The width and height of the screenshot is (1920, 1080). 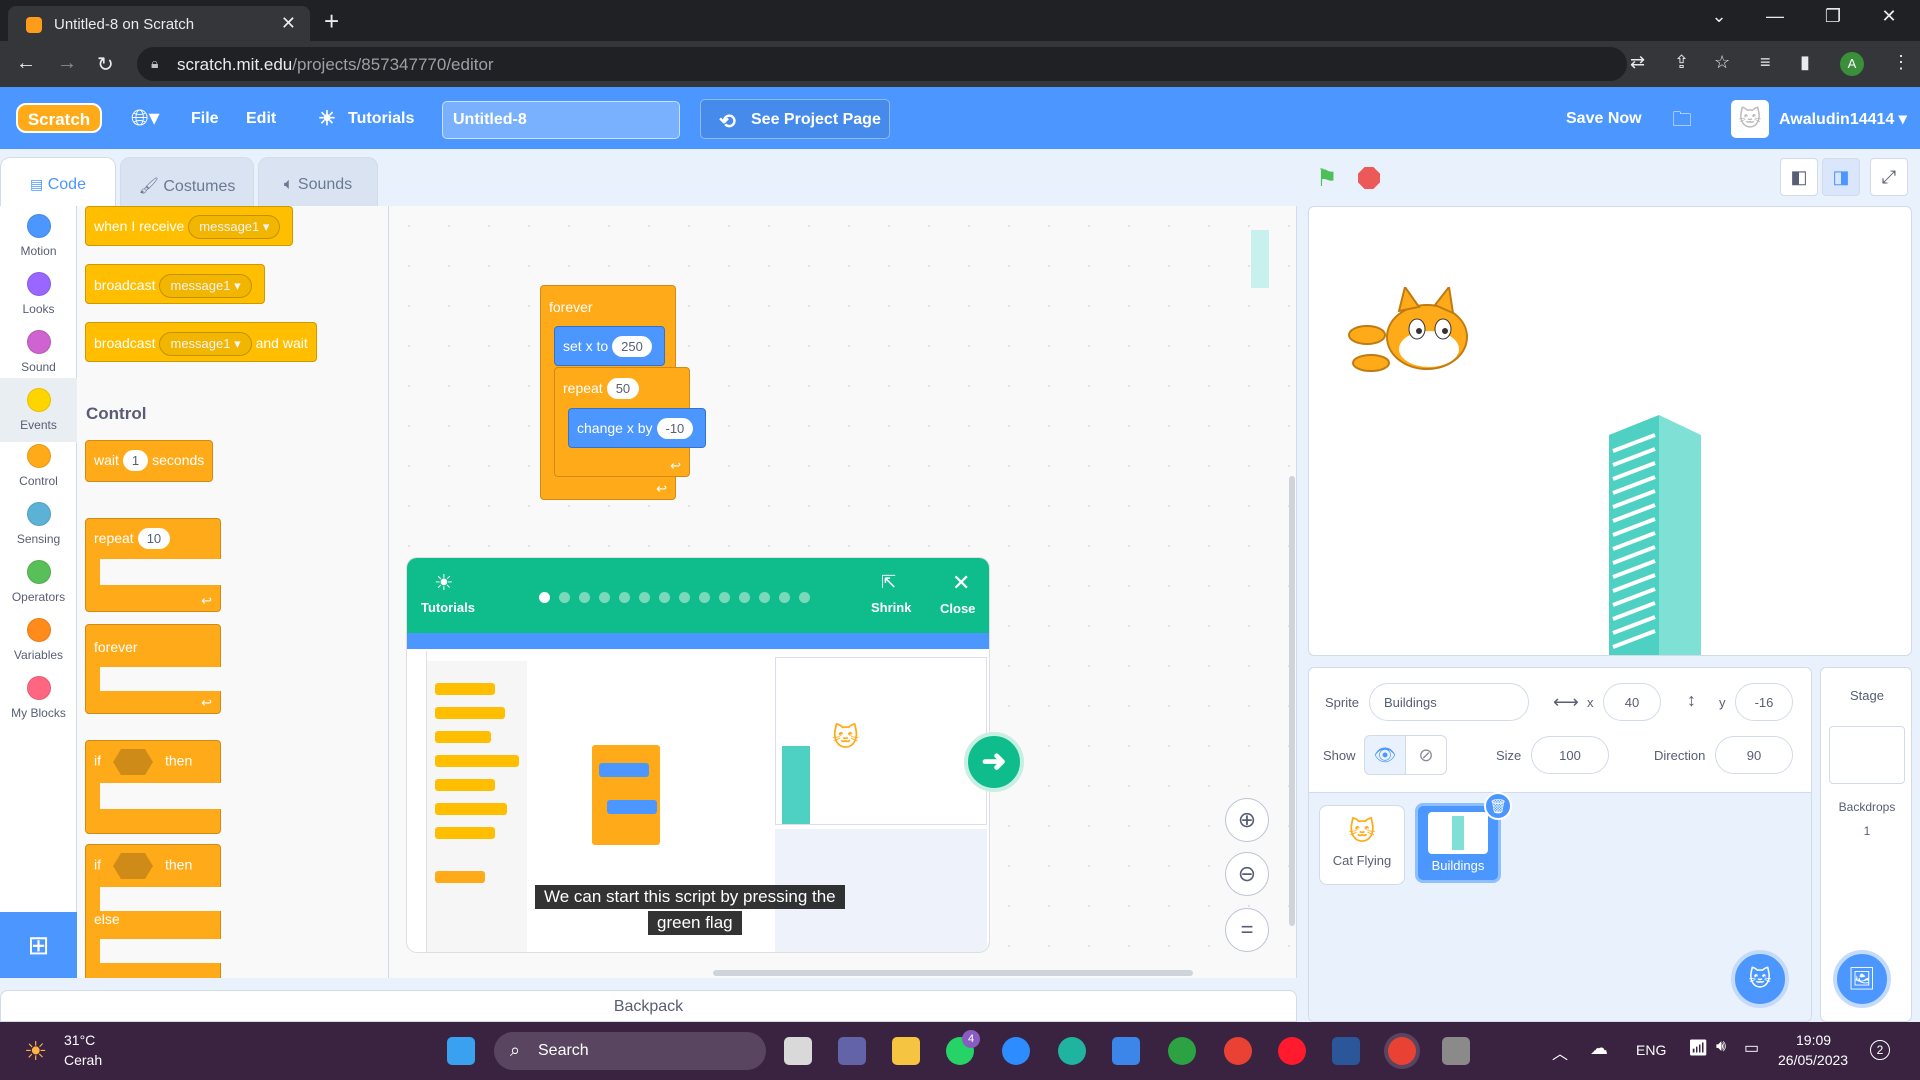 What do you see at coordinates (1182, 1051) in the screenshot?
I see `xbox-icon` at bounding box center [1182, 1051].